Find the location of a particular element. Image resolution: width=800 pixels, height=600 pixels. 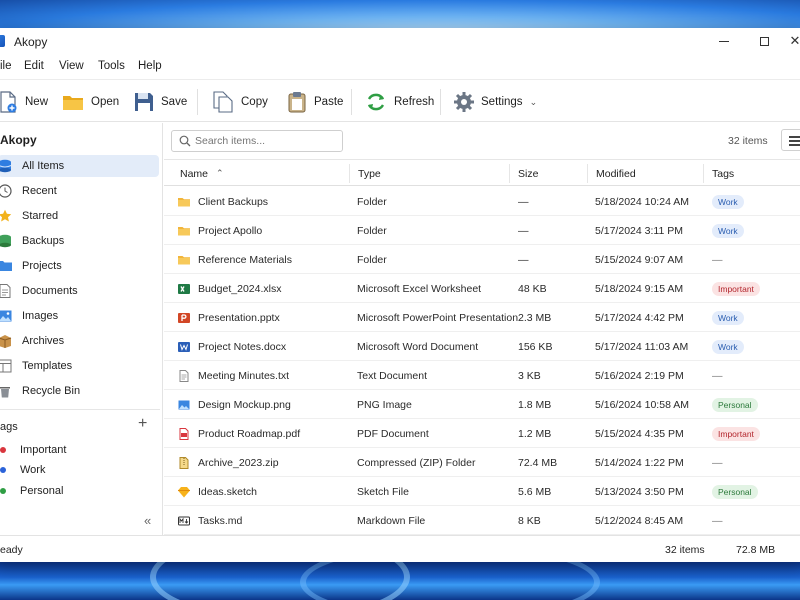

copy-button: Copy is located at coordinates (240, 102).